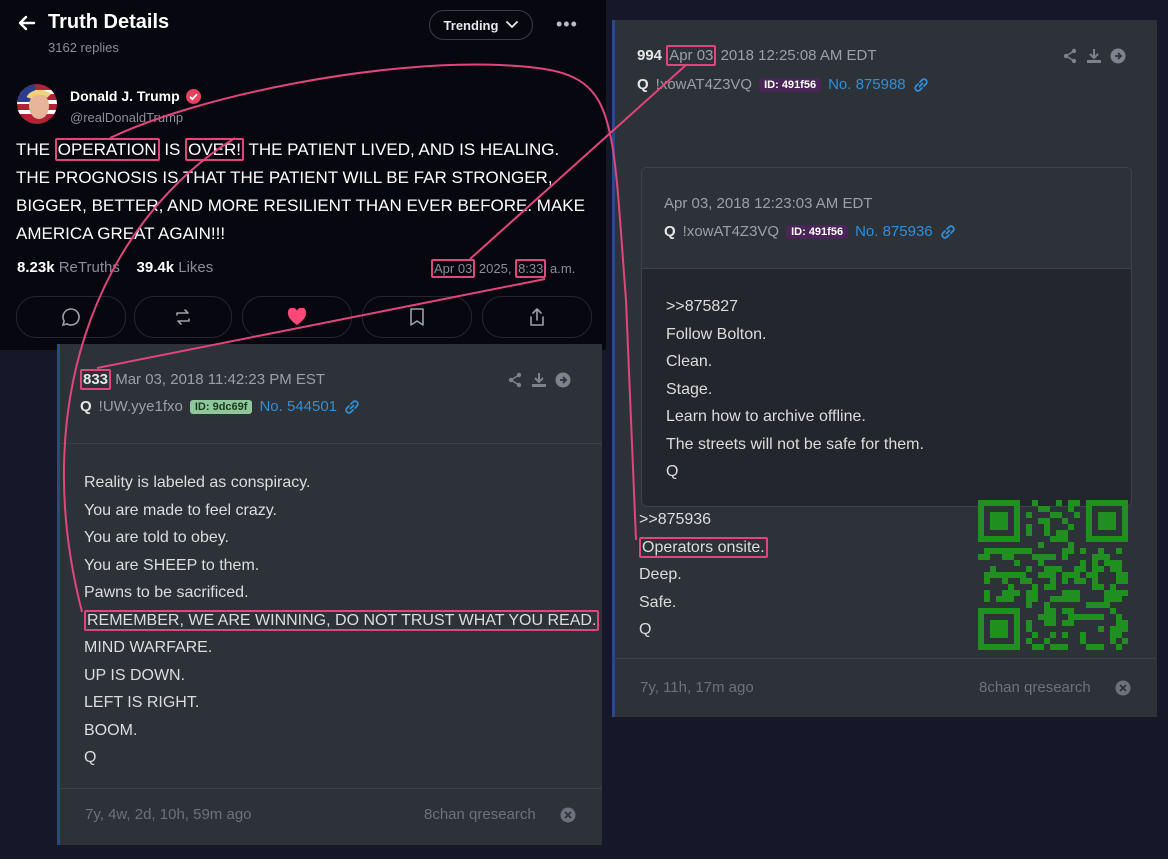 The width and height of the screenshot is (1168, 859). Describe the element at coordinates (867, 84) in the screenshot. I see `post-no-link: No. 875988` at that location.